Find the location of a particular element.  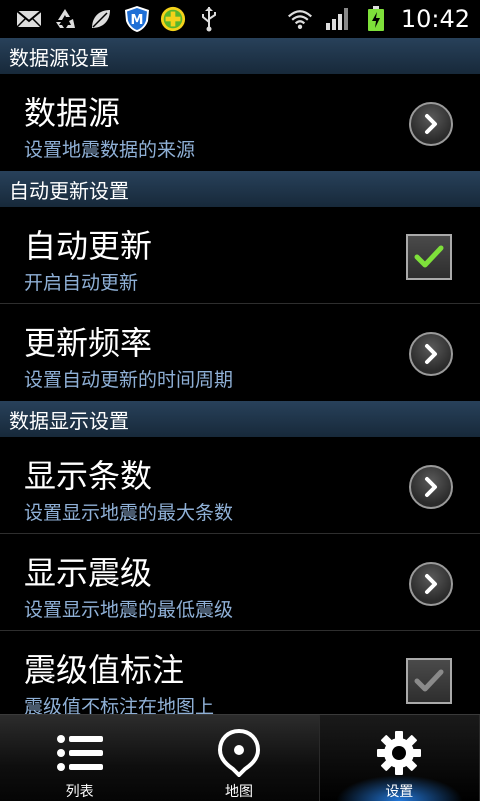

setting-subtitle: 设置显示地震的最低震级 is located at coordinates (129, 610).